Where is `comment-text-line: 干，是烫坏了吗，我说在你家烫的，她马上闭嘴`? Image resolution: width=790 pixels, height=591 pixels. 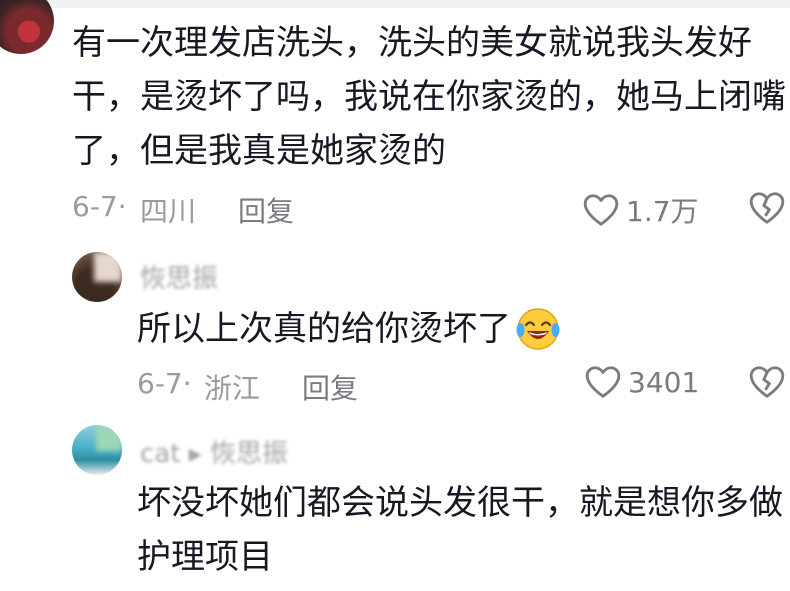 comment-text-line: 干，是烫坏了吗，我说在你家烫的，她马上闭嘴 is located at coordinates (429, 97).